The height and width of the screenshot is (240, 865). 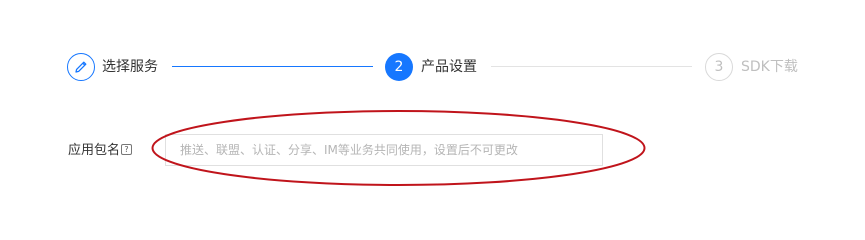 What do you see at coordinates (399, 67) in the screenshot?
I see `step-2-number: 2` at bounding box center [399, 67].